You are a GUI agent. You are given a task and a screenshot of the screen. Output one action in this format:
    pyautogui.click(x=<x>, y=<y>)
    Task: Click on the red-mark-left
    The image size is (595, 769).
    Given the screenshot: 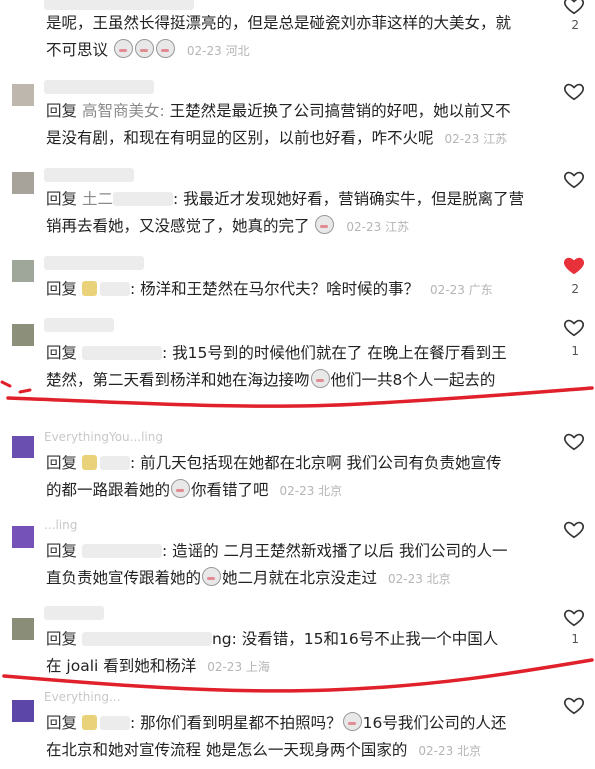 What is the action you would take?
    pyautogui.click(x=16, y=387)
    